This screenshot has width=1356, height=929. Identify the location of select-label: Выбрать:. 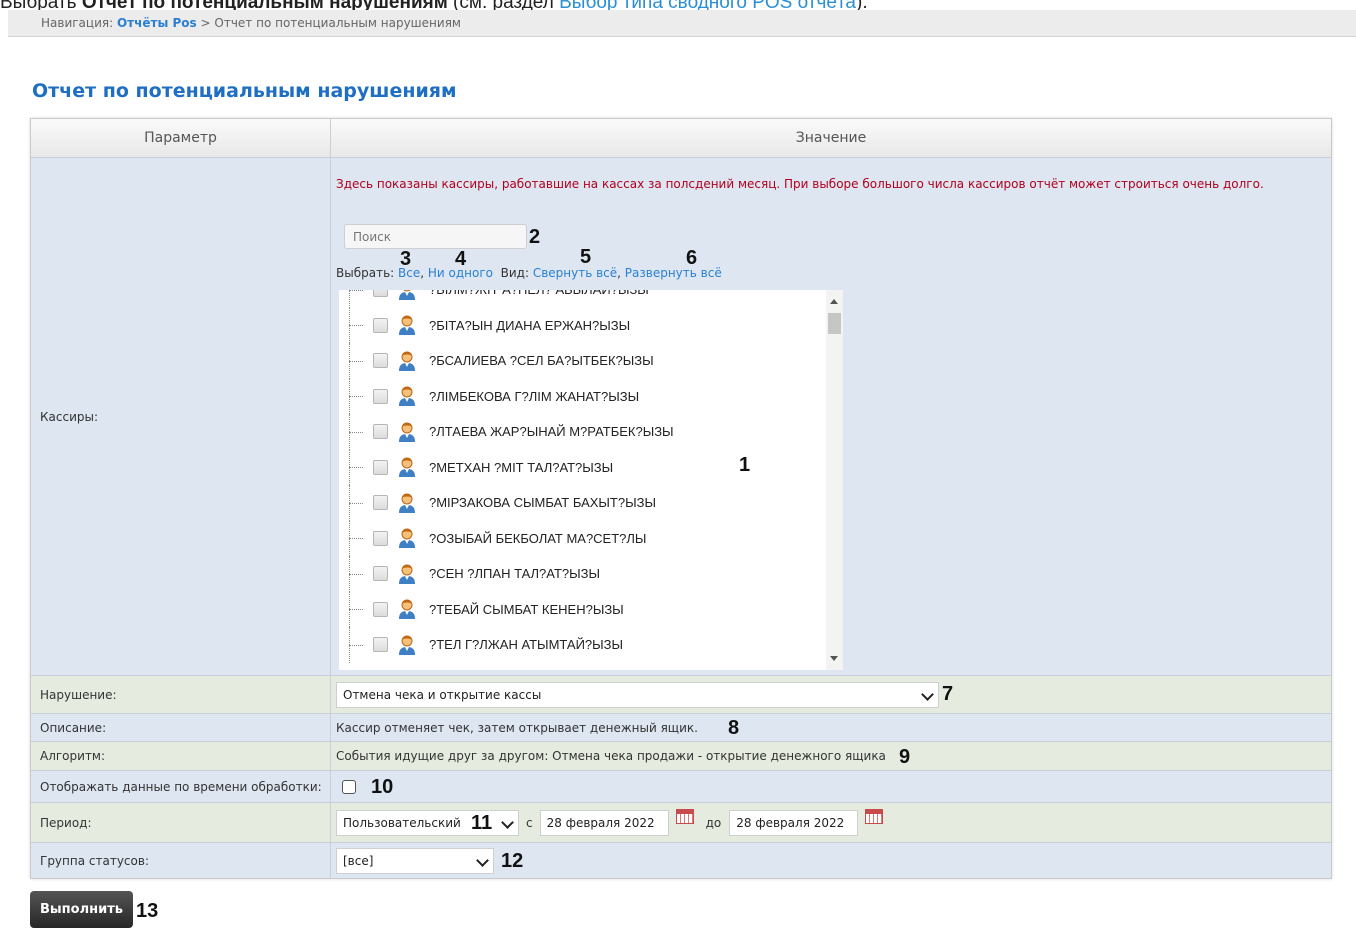
(365, 273).